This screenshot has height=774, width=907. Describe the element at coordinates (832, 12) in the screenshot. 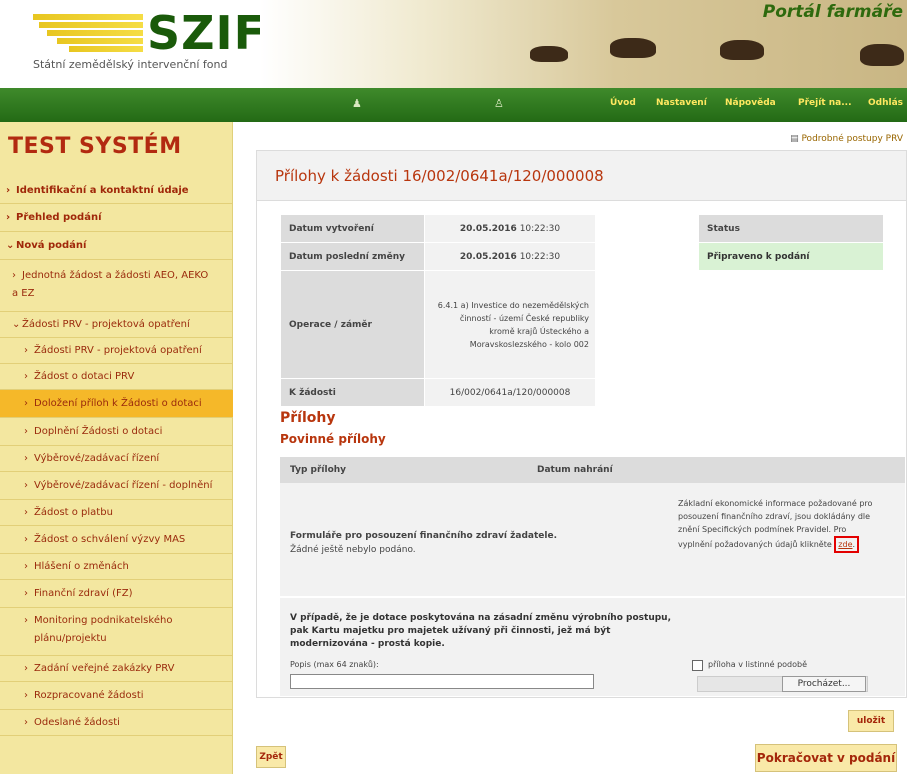

I see `portal-title: Portál farmáře` at that location.